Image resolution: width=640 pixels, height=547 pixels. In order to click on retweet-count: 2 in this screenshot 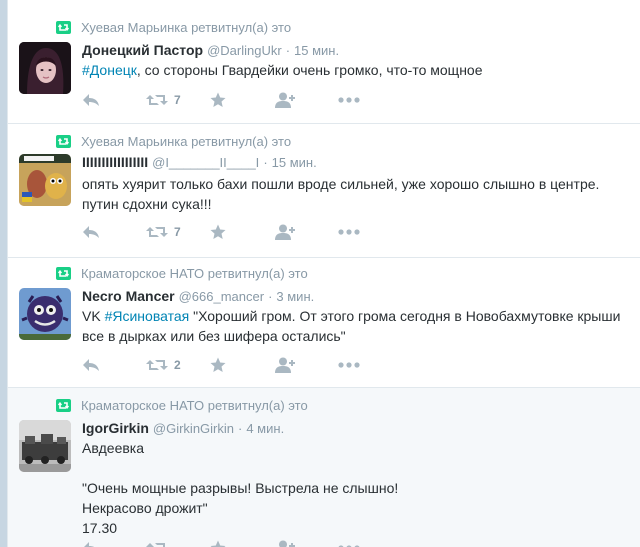, I will do `click(177, 365)`.